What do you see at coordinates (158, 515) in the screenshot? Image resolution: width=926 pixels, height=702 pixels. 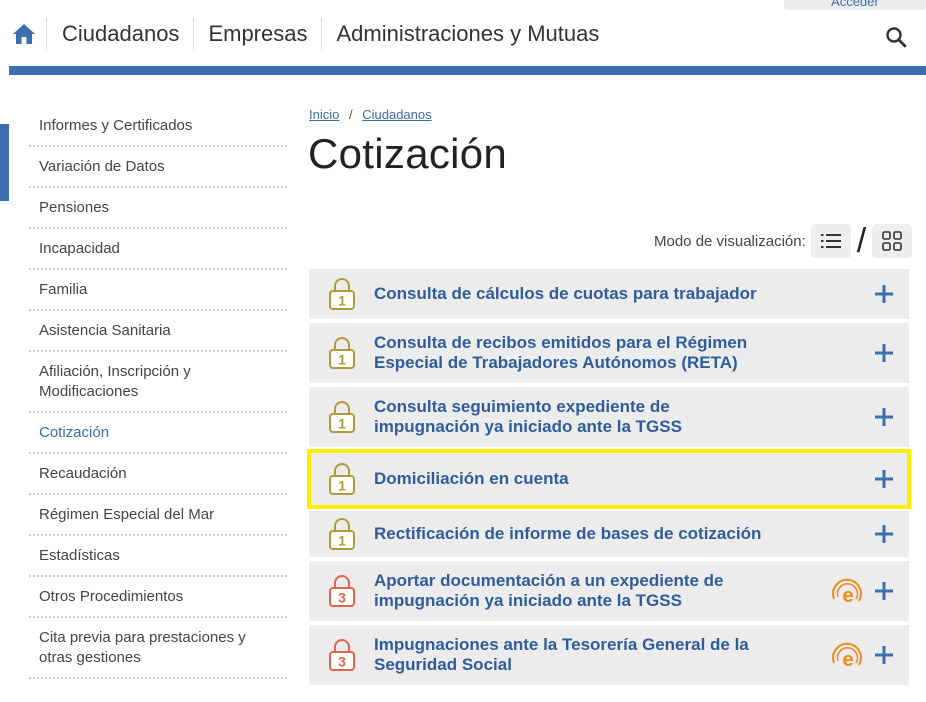 I see `sidebar-item: Régimen Especial del Mar` at bounding box center [158, 515].